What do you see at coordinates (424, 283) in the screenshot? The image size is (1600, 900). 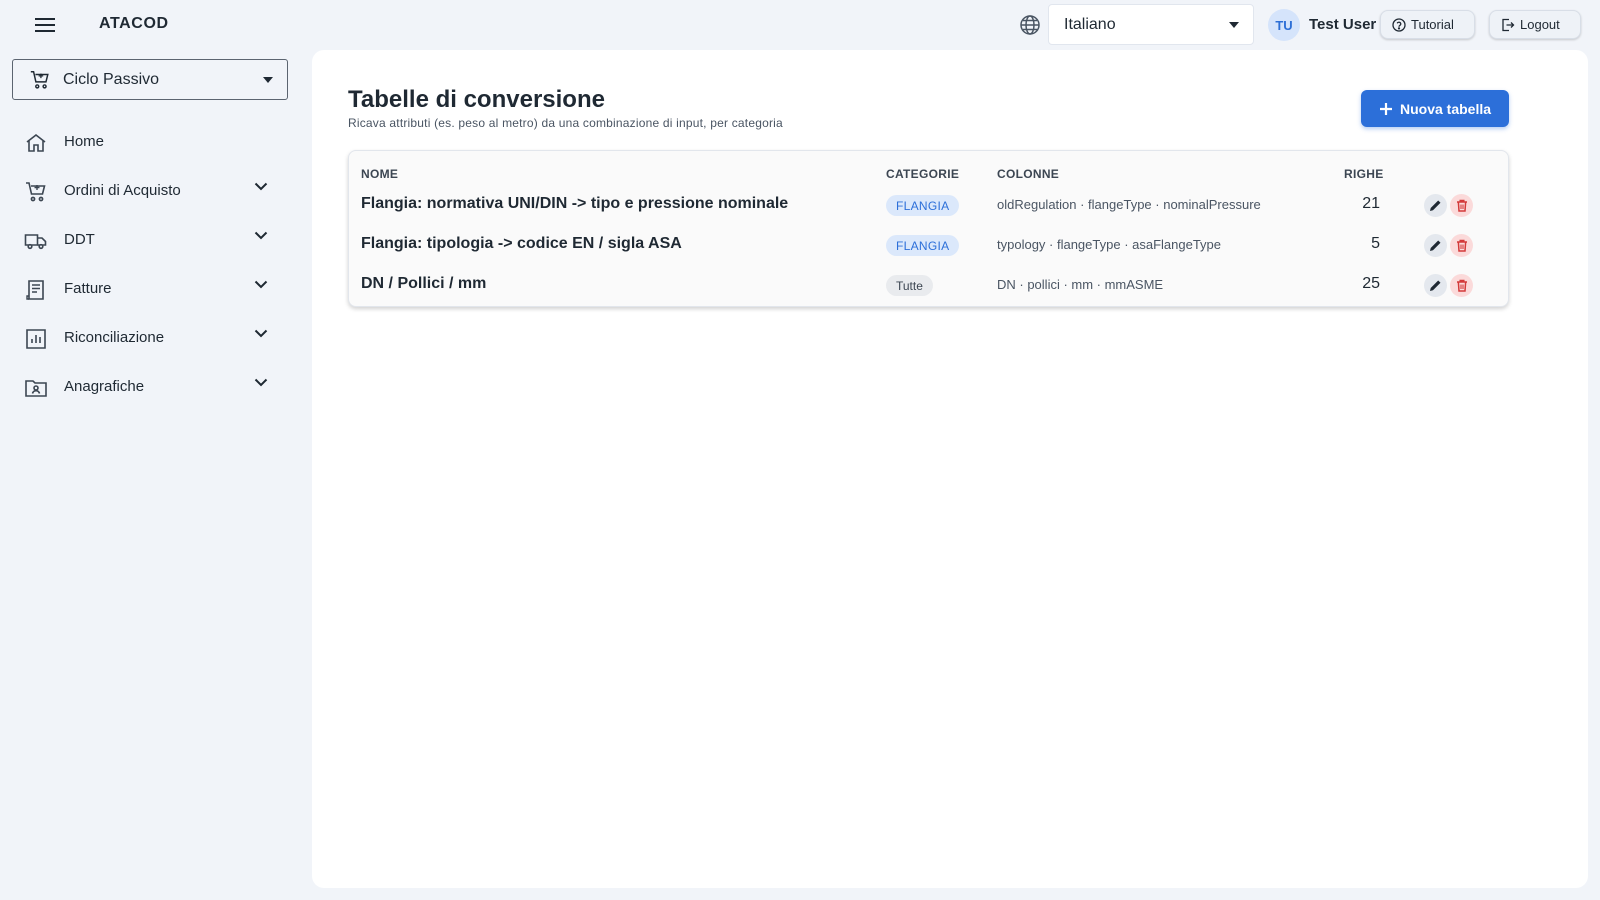 I see `table-name: DN / Pollici / mm` at bounding box center [424, 283].